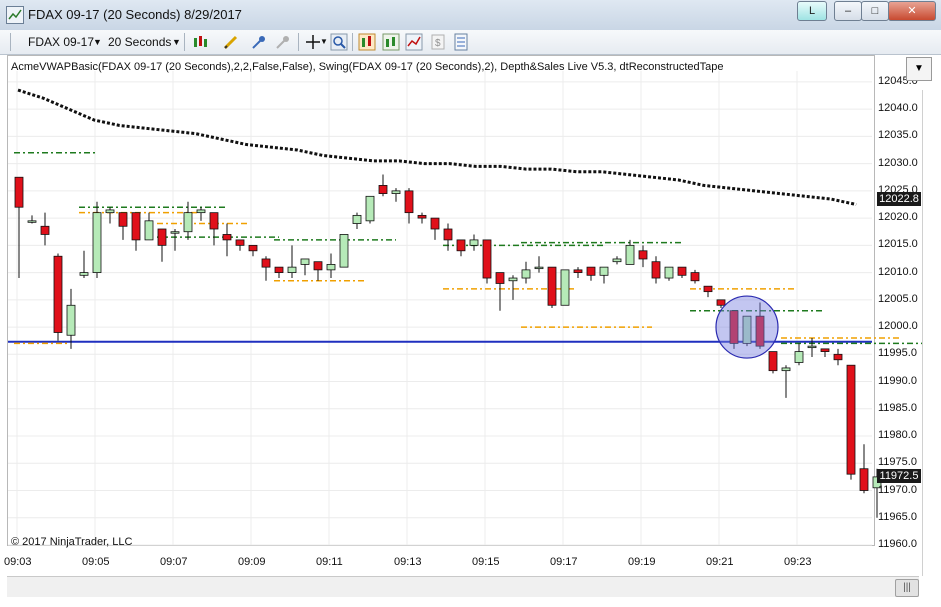  Describe the element at coordinates (898, 271) in the screenshot. I see `price-tick-label: 12010.0` at that location.